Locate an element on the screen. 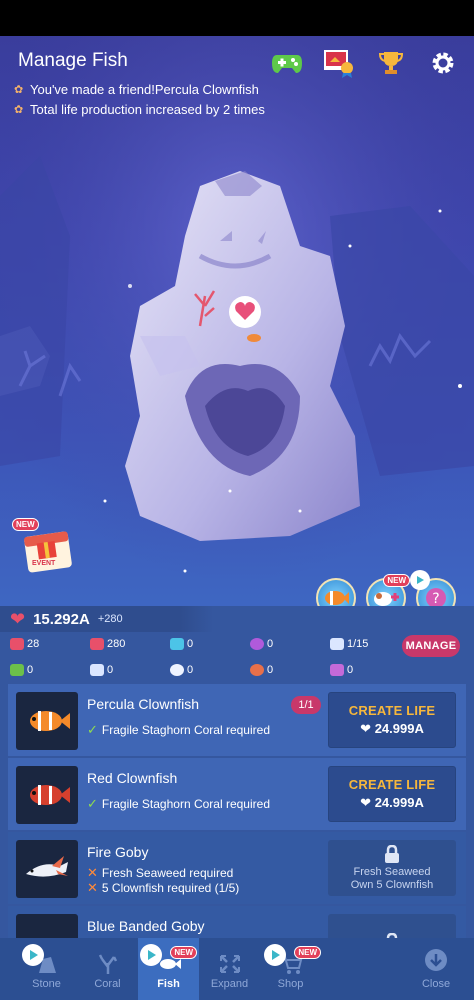  close-arrow-icon is located at coordinates (436, 960).